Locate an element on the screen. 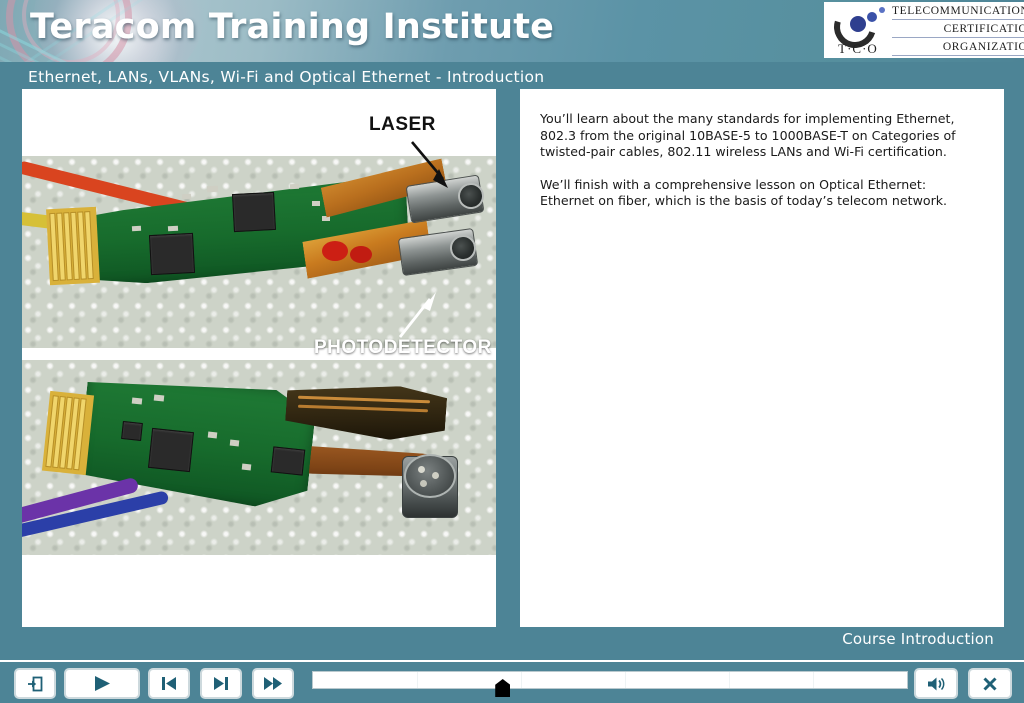  previous-button is located at coordinates (169, 683).